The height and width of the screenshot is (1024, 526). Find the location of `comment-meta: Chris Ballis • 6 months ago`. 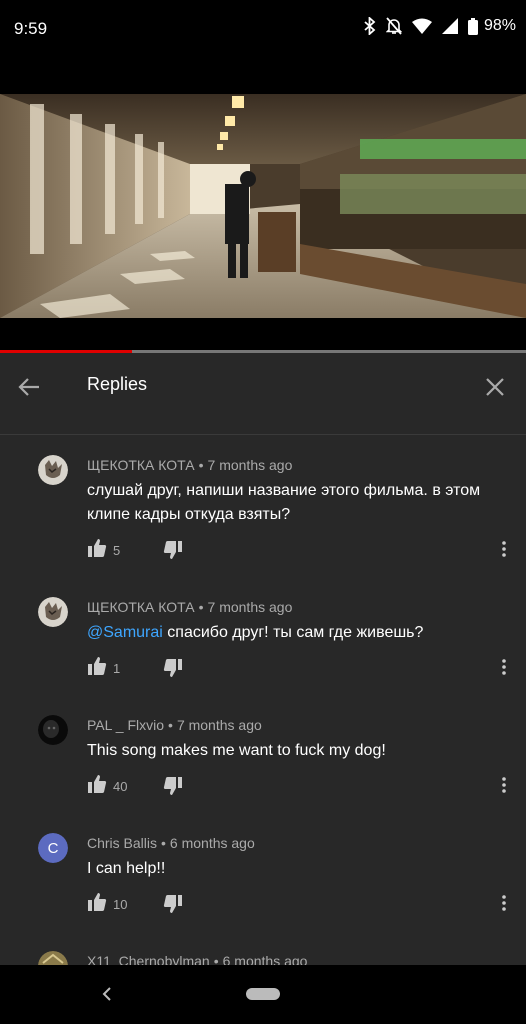

comment-meta: Chris Ballis • 6 months ago is located at coordinates (171, 843).